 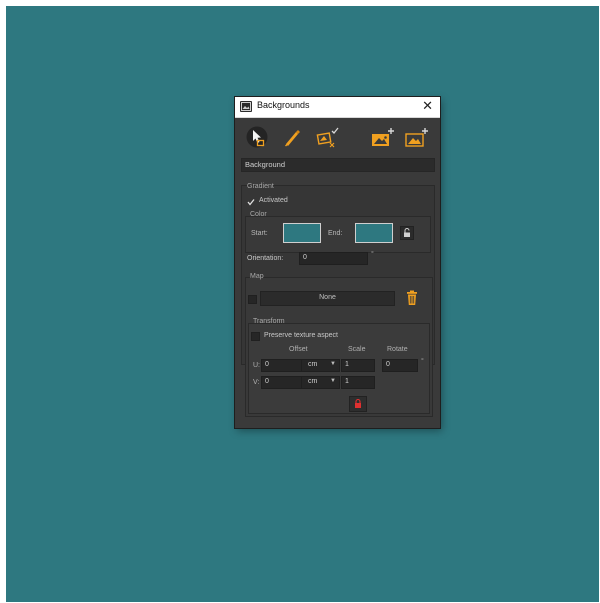 I want to click on u-scale-value: 1, so click(x=347, y=364).